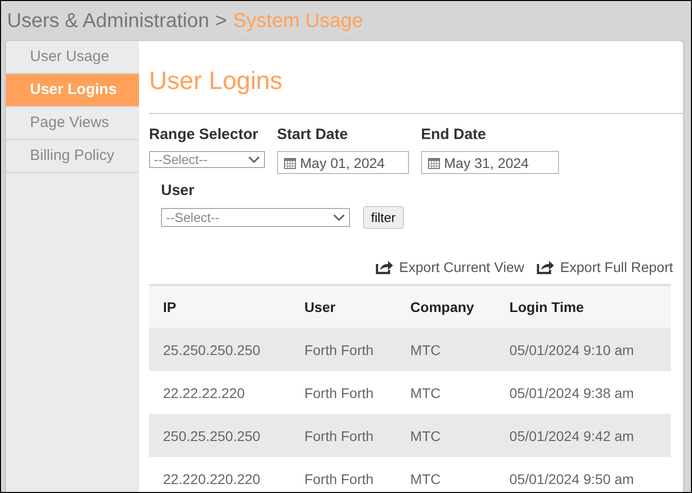  Describe the element at coordinates (454, 134) in the screenshot. I see `field-label: End Date` at that location.